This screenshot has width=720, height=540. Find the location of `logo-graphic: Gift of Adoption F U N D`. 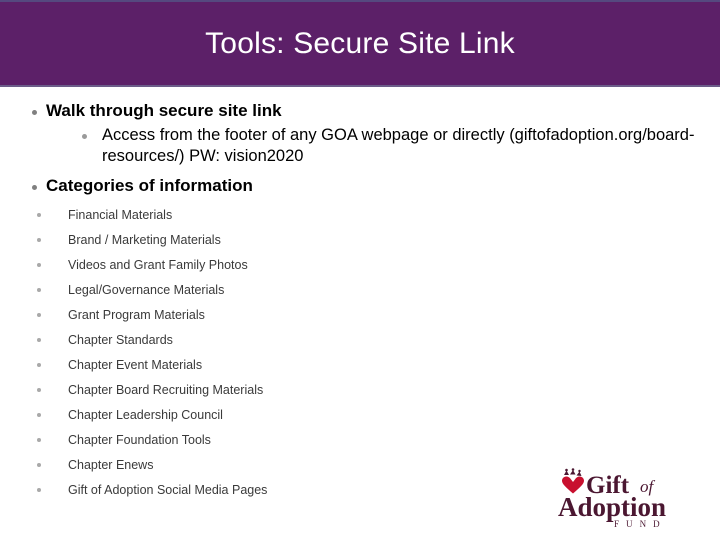

logo-graphic: Gift of Adoption F U N D is located at coordinates (612, 498).